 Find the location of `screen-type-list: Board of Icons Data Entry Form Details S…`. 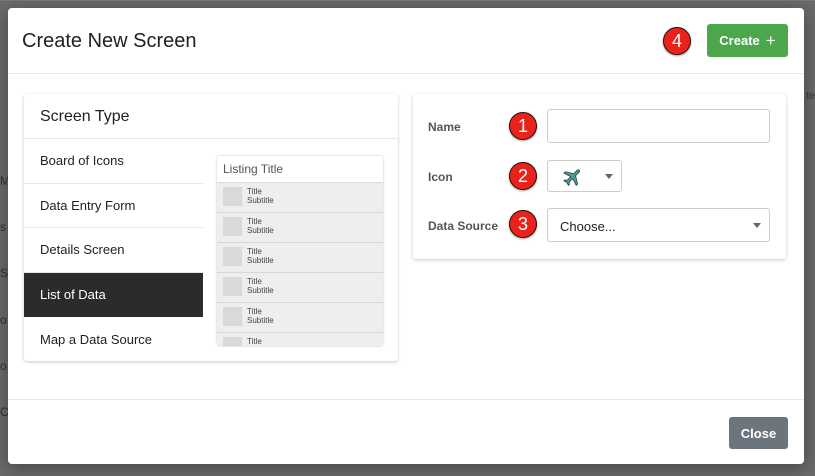

screen-type-list: Board of Icons Data Entry Form Details S… is located at coordinates (113, 250).